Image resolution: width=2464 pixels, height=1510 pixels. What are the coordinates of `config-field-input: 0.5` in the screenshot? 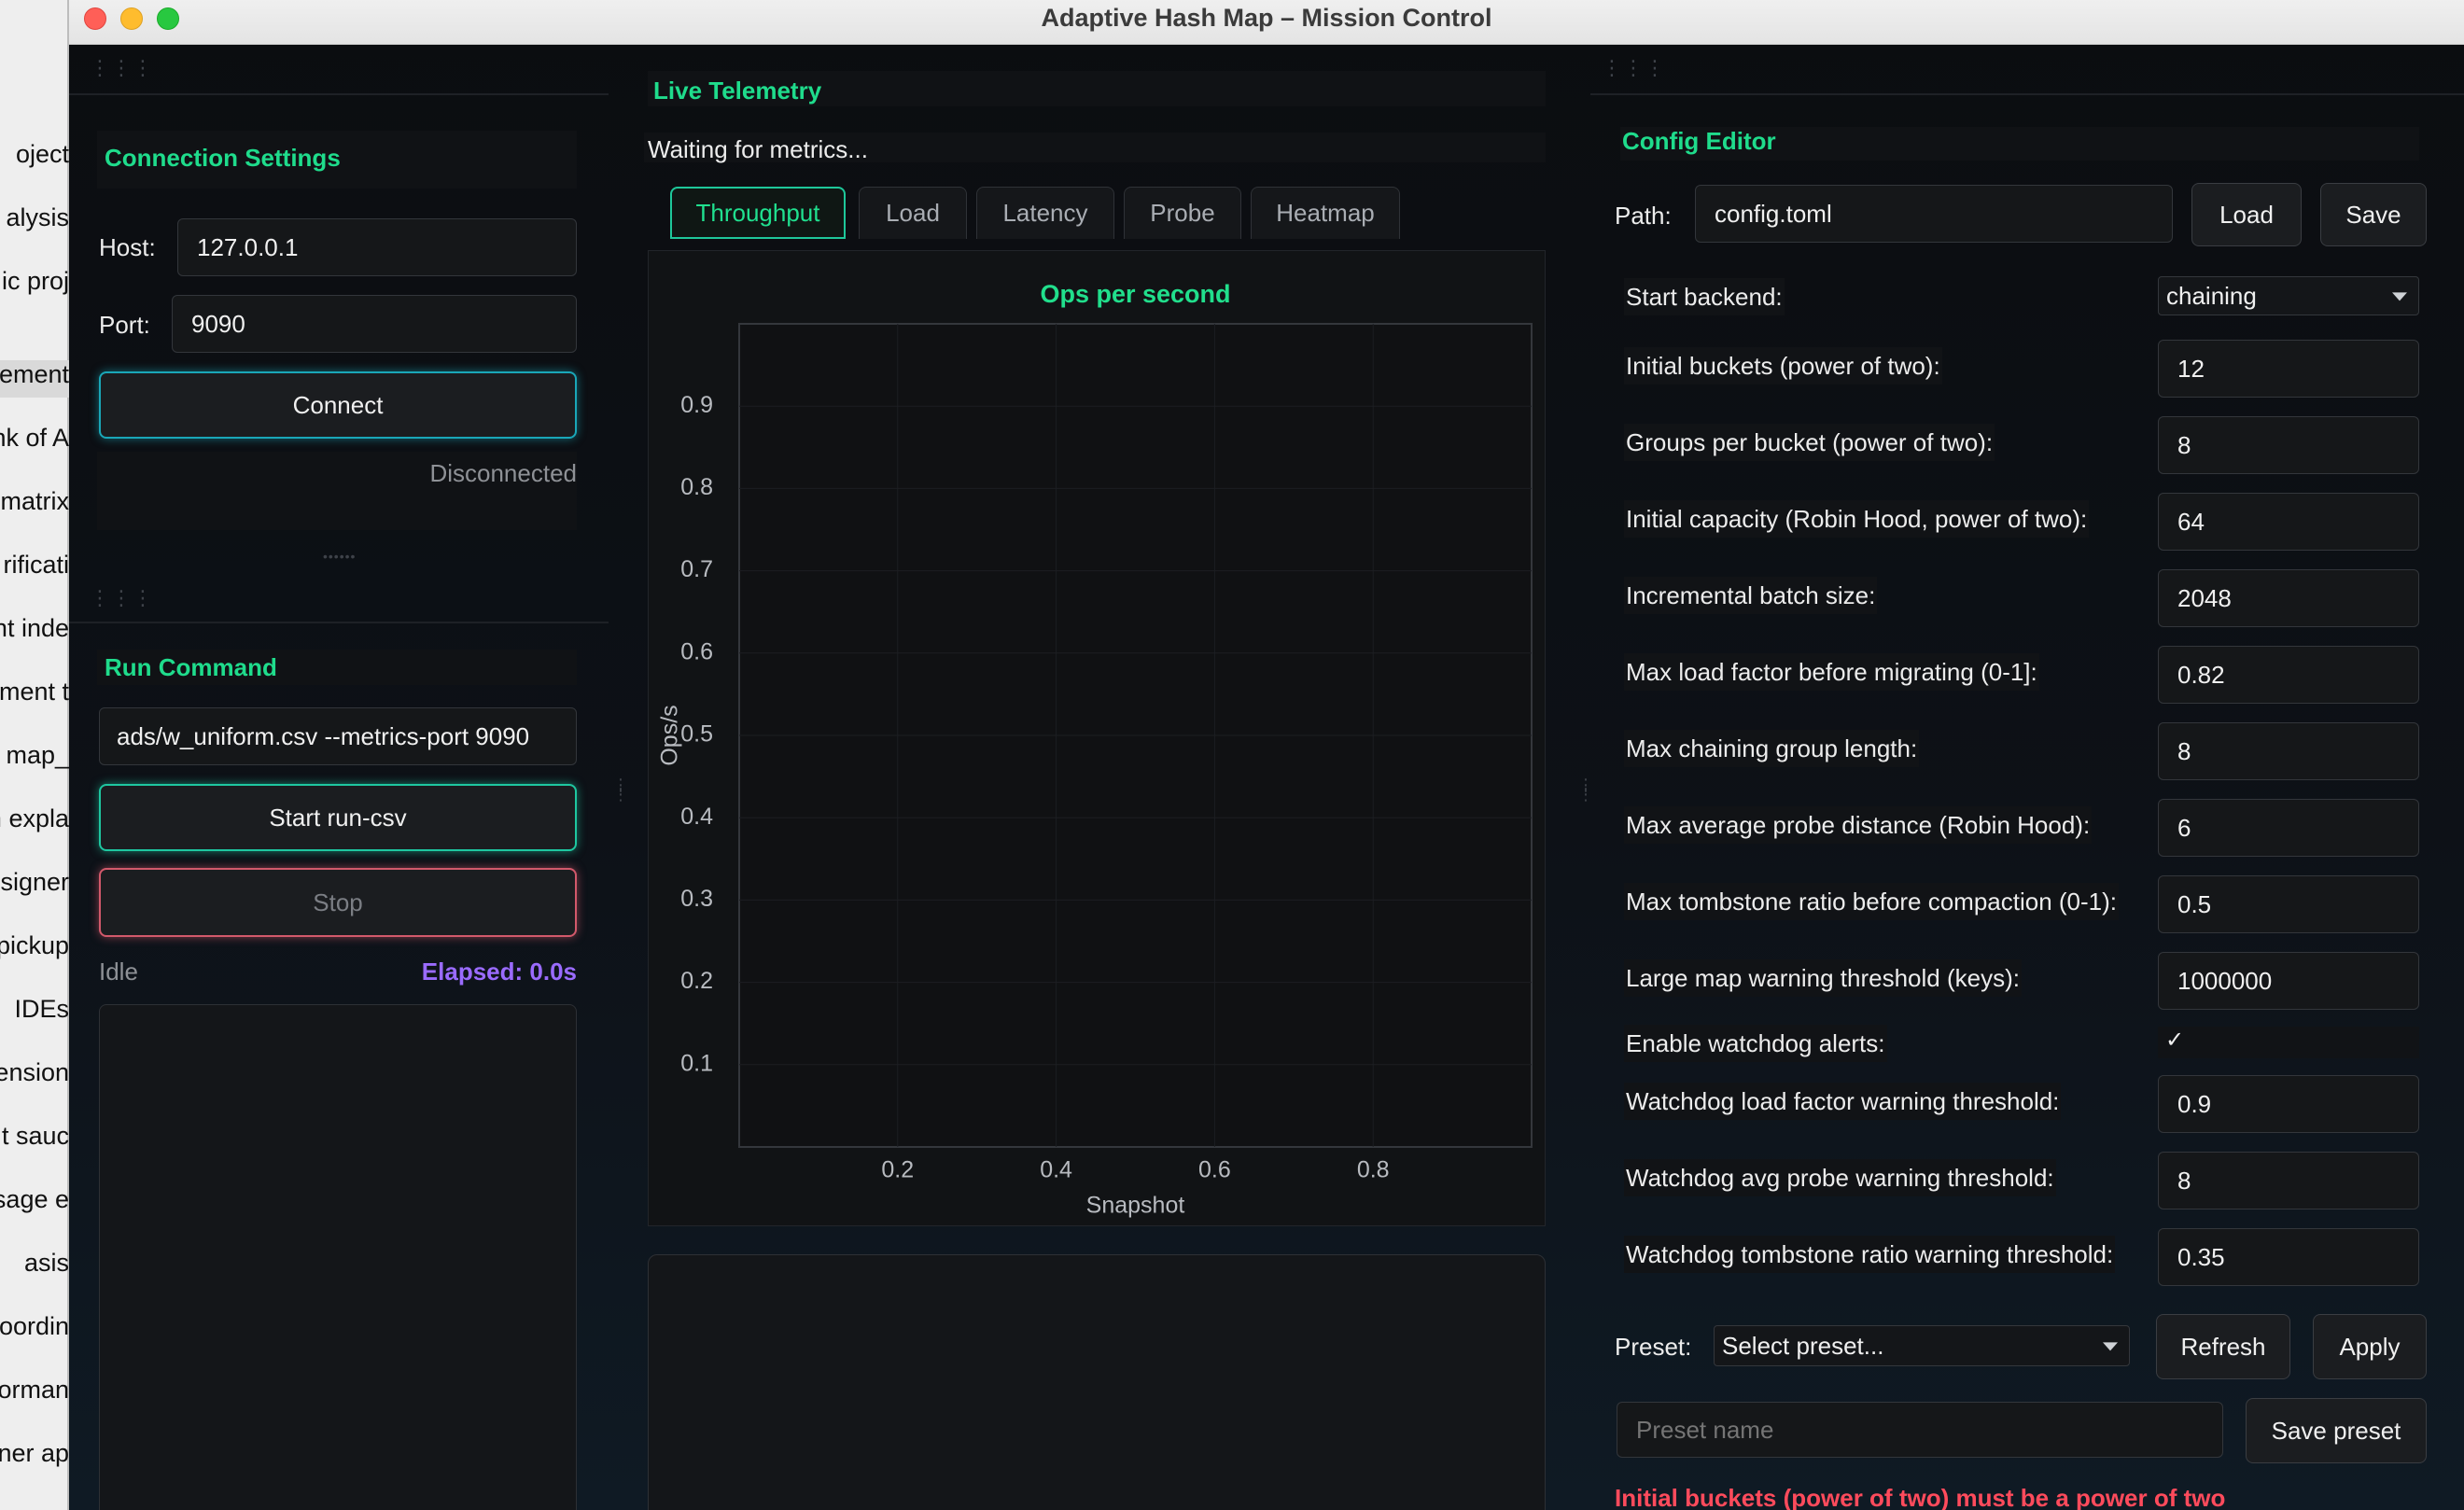 It's located at (2288, 904).